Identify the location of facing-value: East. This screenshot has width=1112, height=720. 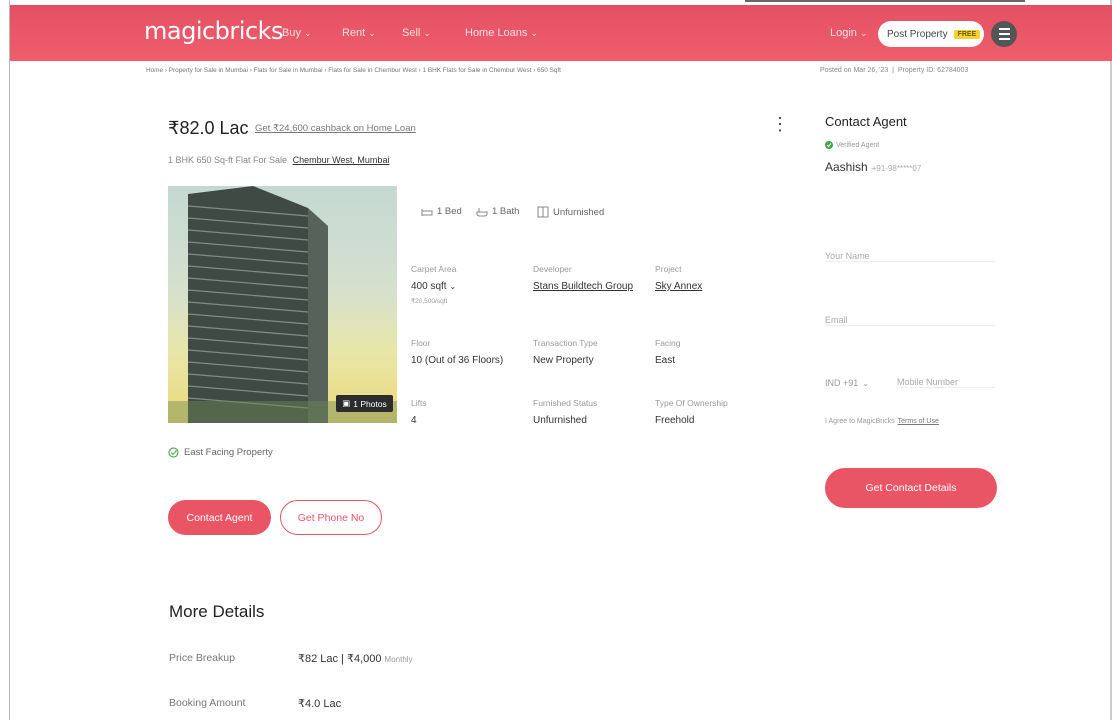
(665, 360).